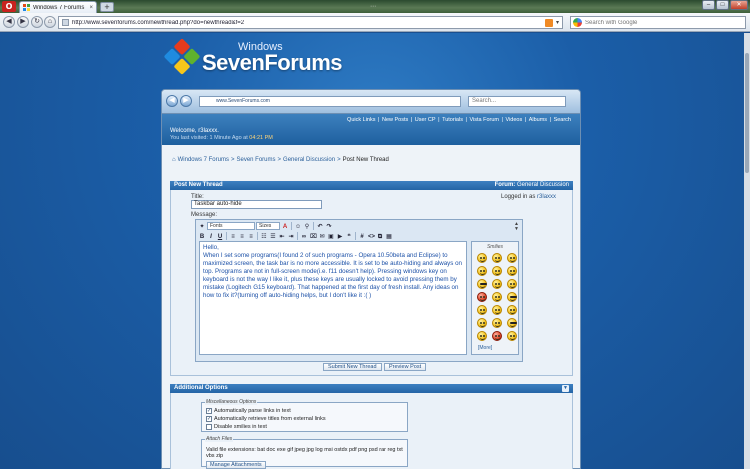  Describe the element at coordinates (285, 226) in the screenshot. I see `text-color-icon: A` at that location.